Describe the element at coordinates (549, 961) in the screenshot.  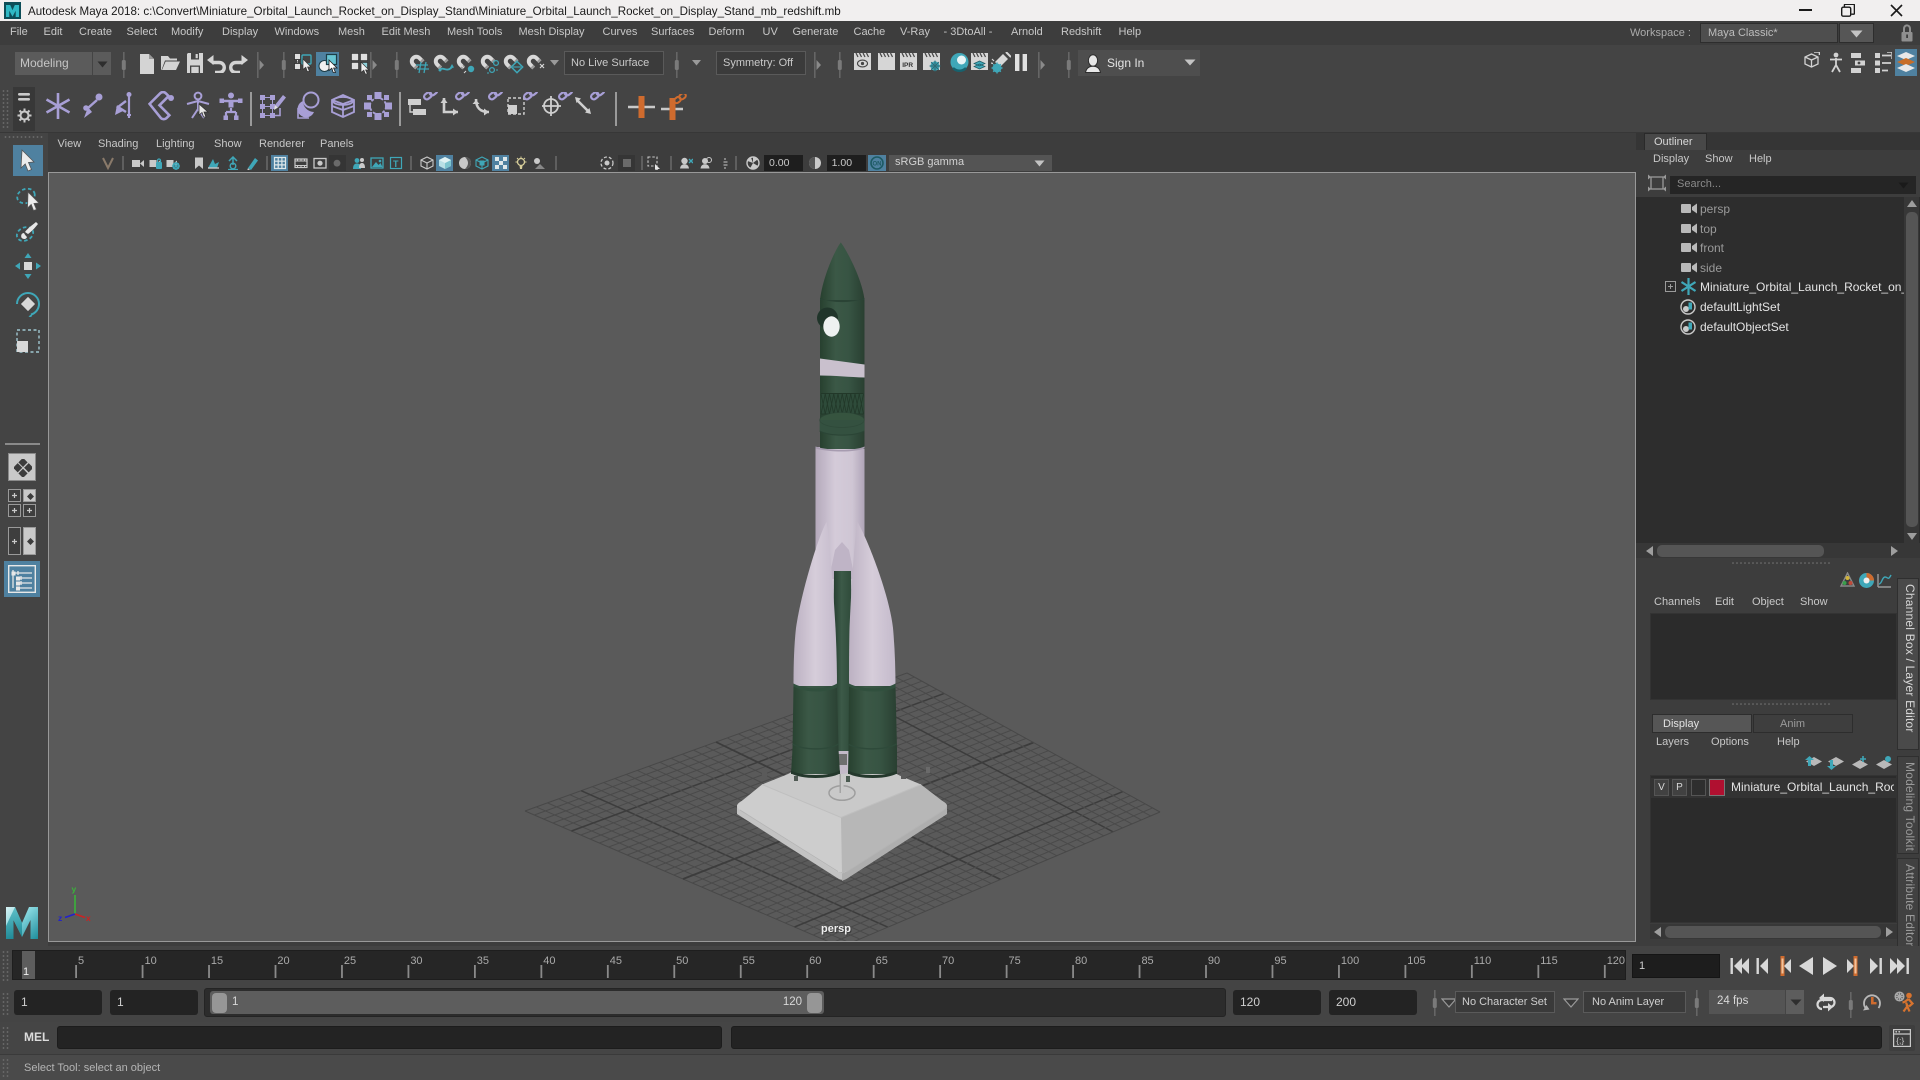
I see `svg-text: 40` at that location.